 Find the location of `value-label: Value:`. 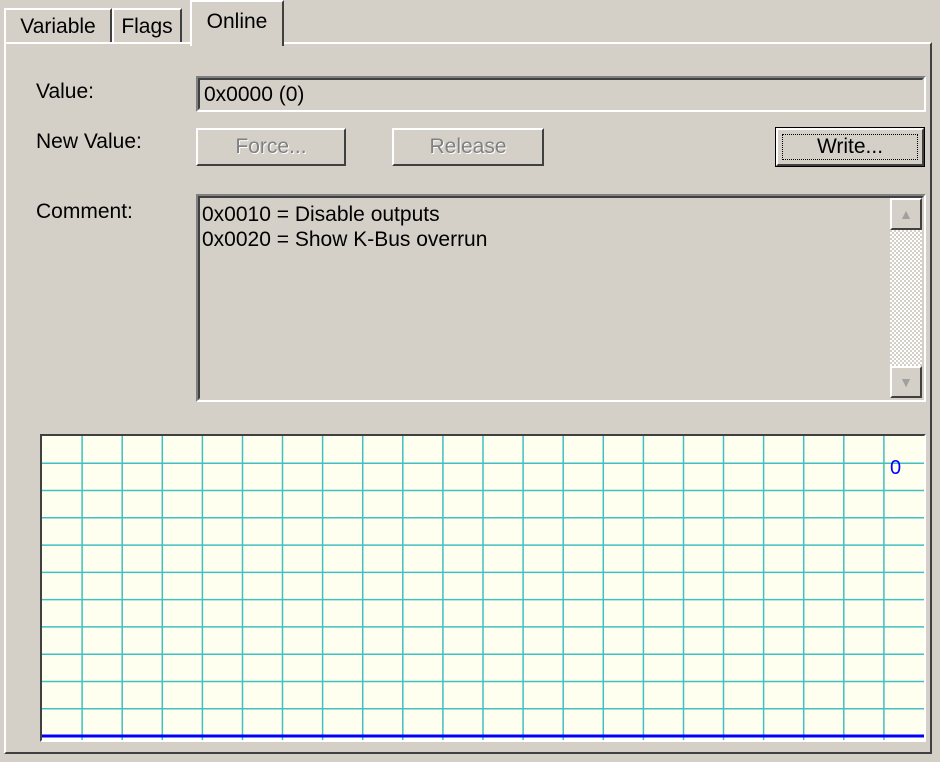

value-label: Value: is located at coordinates (65, 91).